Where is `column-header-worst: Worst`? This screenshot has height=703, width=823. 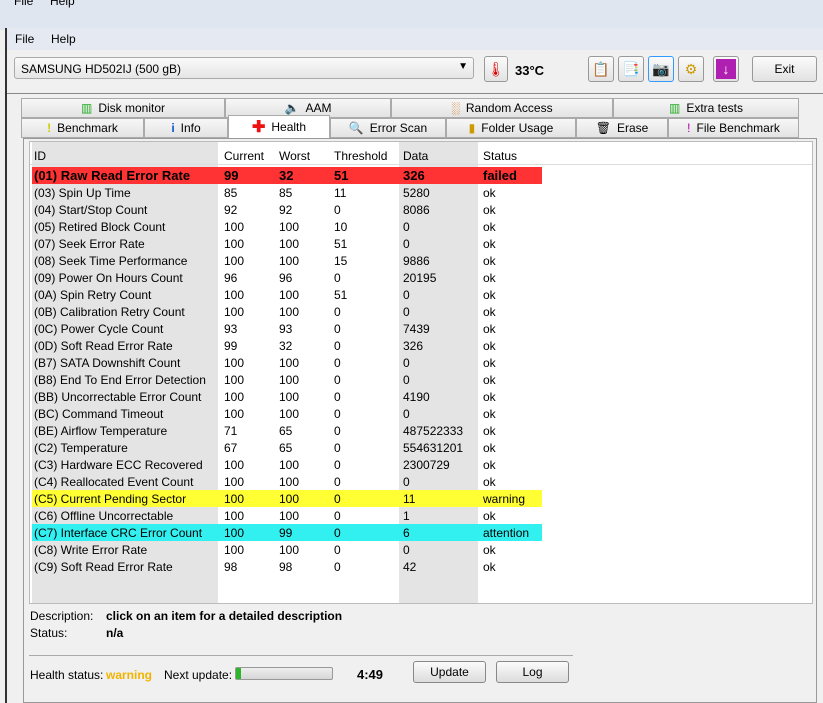 column-header-worst: Worst is located at coordinates (294, 156).